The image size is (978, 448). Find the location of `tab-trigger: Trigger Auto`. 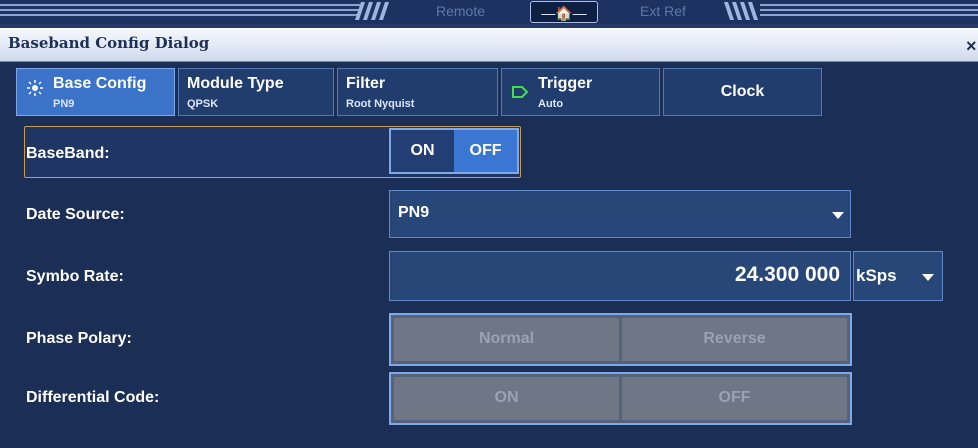

tab-trigger: Trigger Auto is located at coordinates (580, 92).